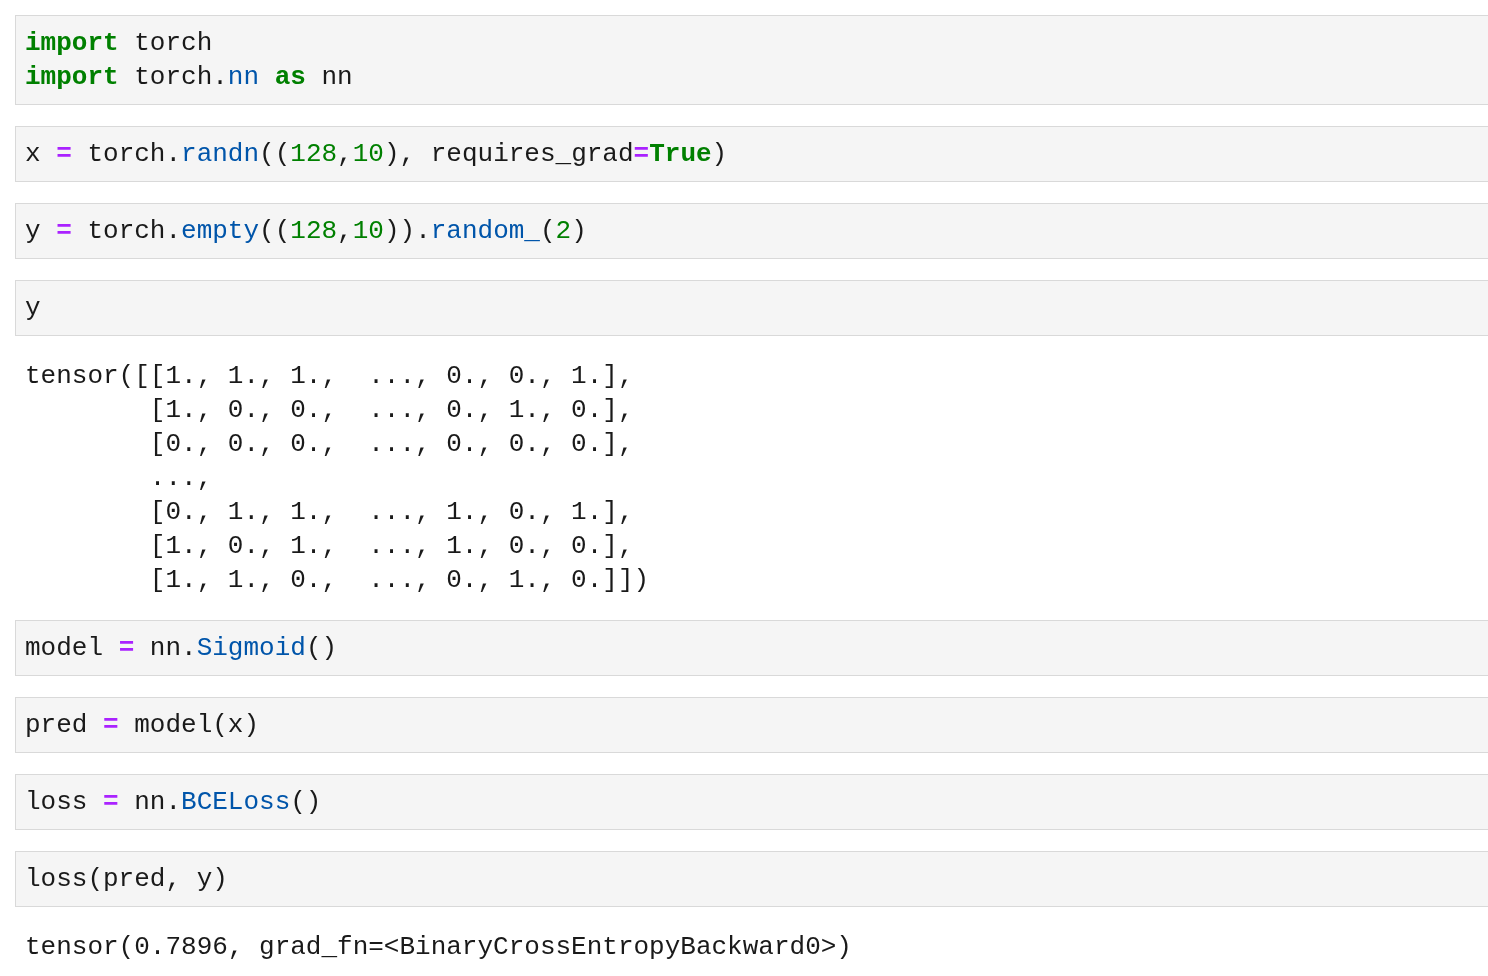  What do you see at coordinates (33, 308) in the screenshot?
I see `code-line: y` at bounding box center [33, 308].